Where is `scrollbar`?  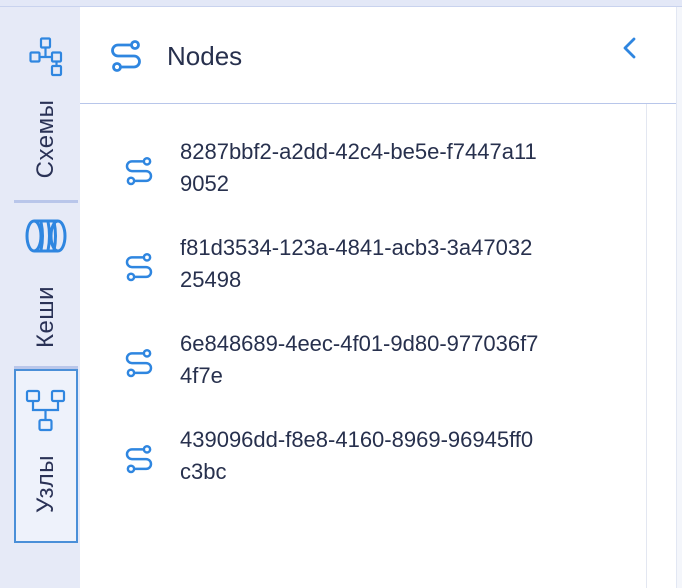
scrollbar is located at coordinates (661, 346).